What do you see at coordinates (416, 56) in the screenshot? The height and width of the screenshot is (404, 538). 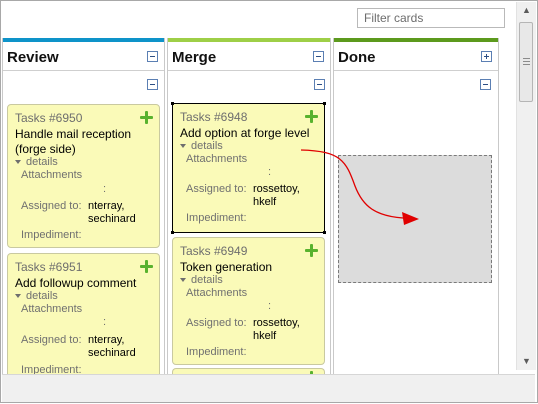 I see `column-header: Done` at bounding box center [416, 56].